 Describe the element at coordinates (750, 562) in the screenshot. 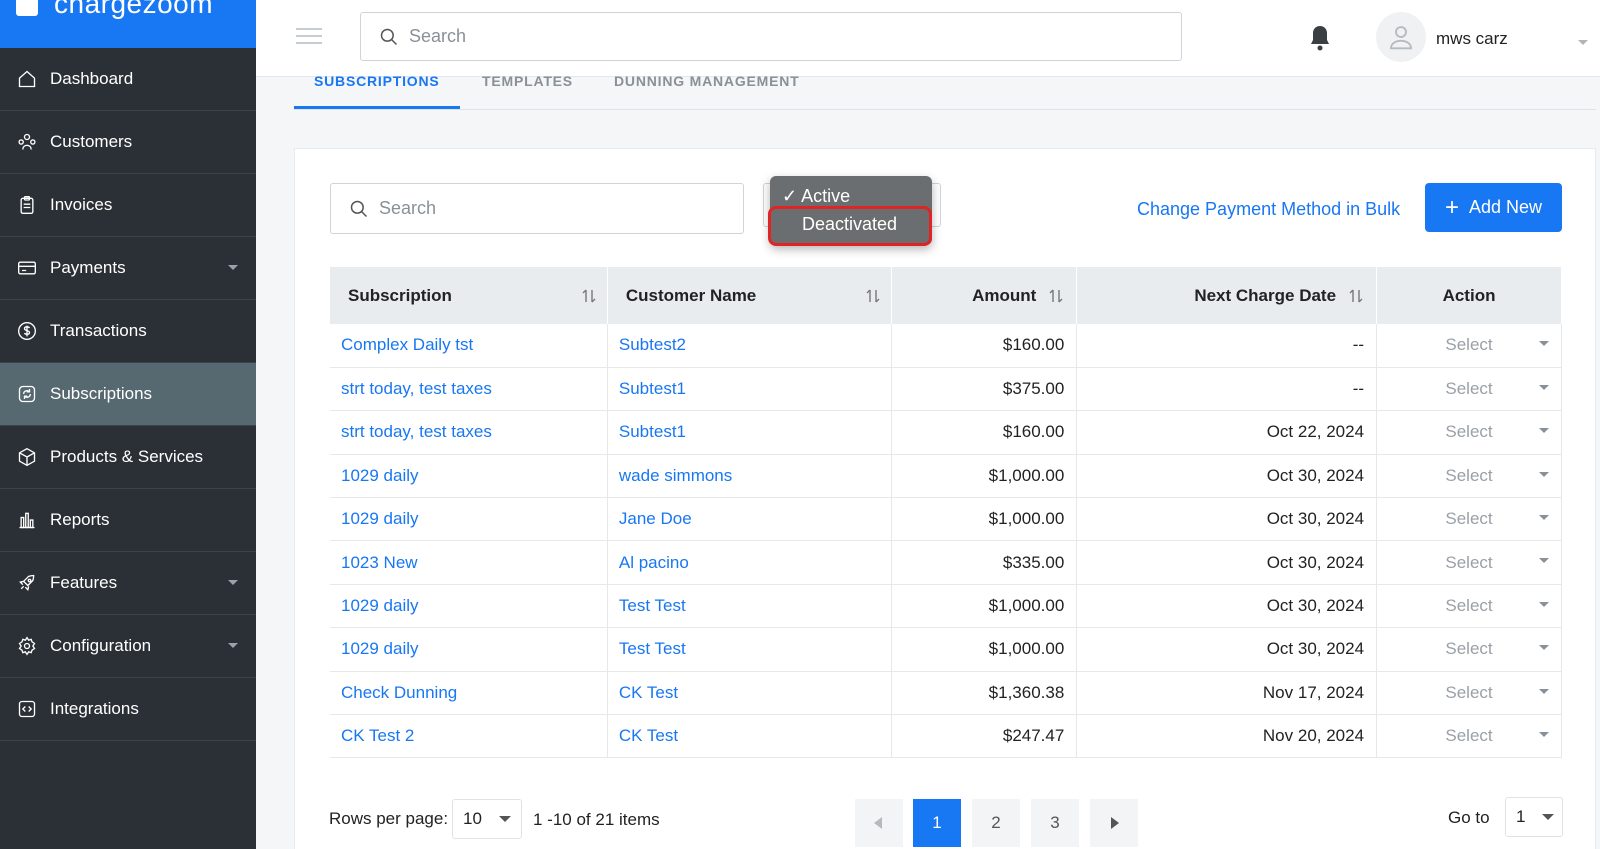

I see `customer-link: Al pacino` at that location.